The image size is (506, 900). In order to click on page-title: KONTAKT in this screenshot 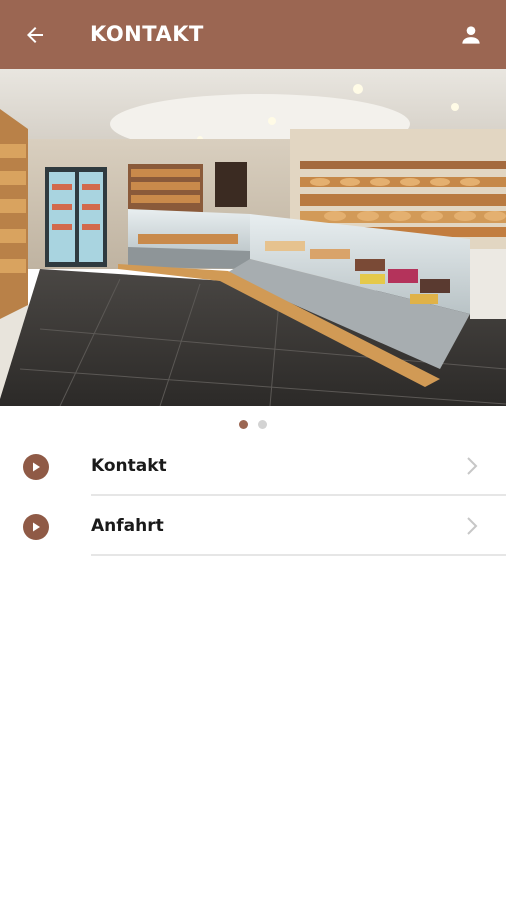, I will do `click(147, 34)`.